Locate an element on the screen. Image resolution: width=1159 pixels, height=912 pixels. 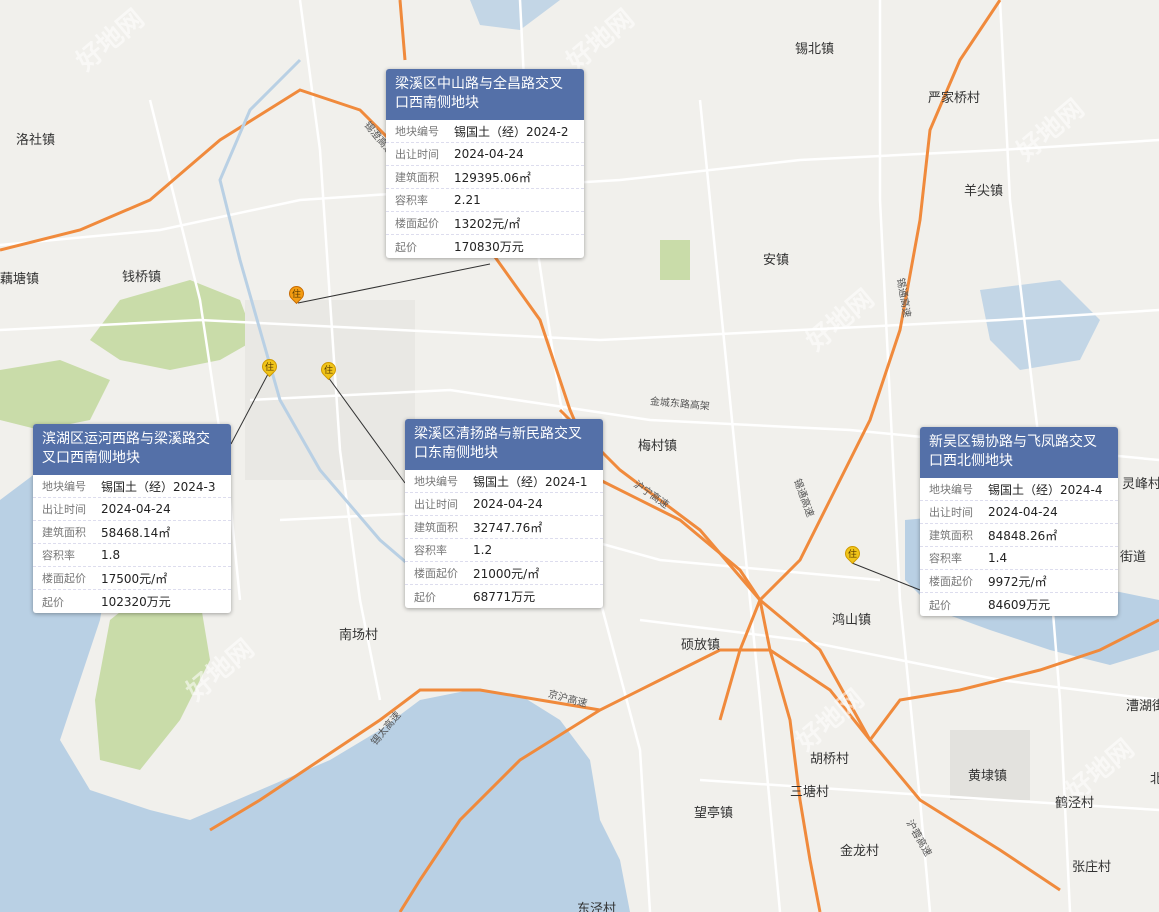
field-value: 68771万元 is located at coordinates (504, 597).